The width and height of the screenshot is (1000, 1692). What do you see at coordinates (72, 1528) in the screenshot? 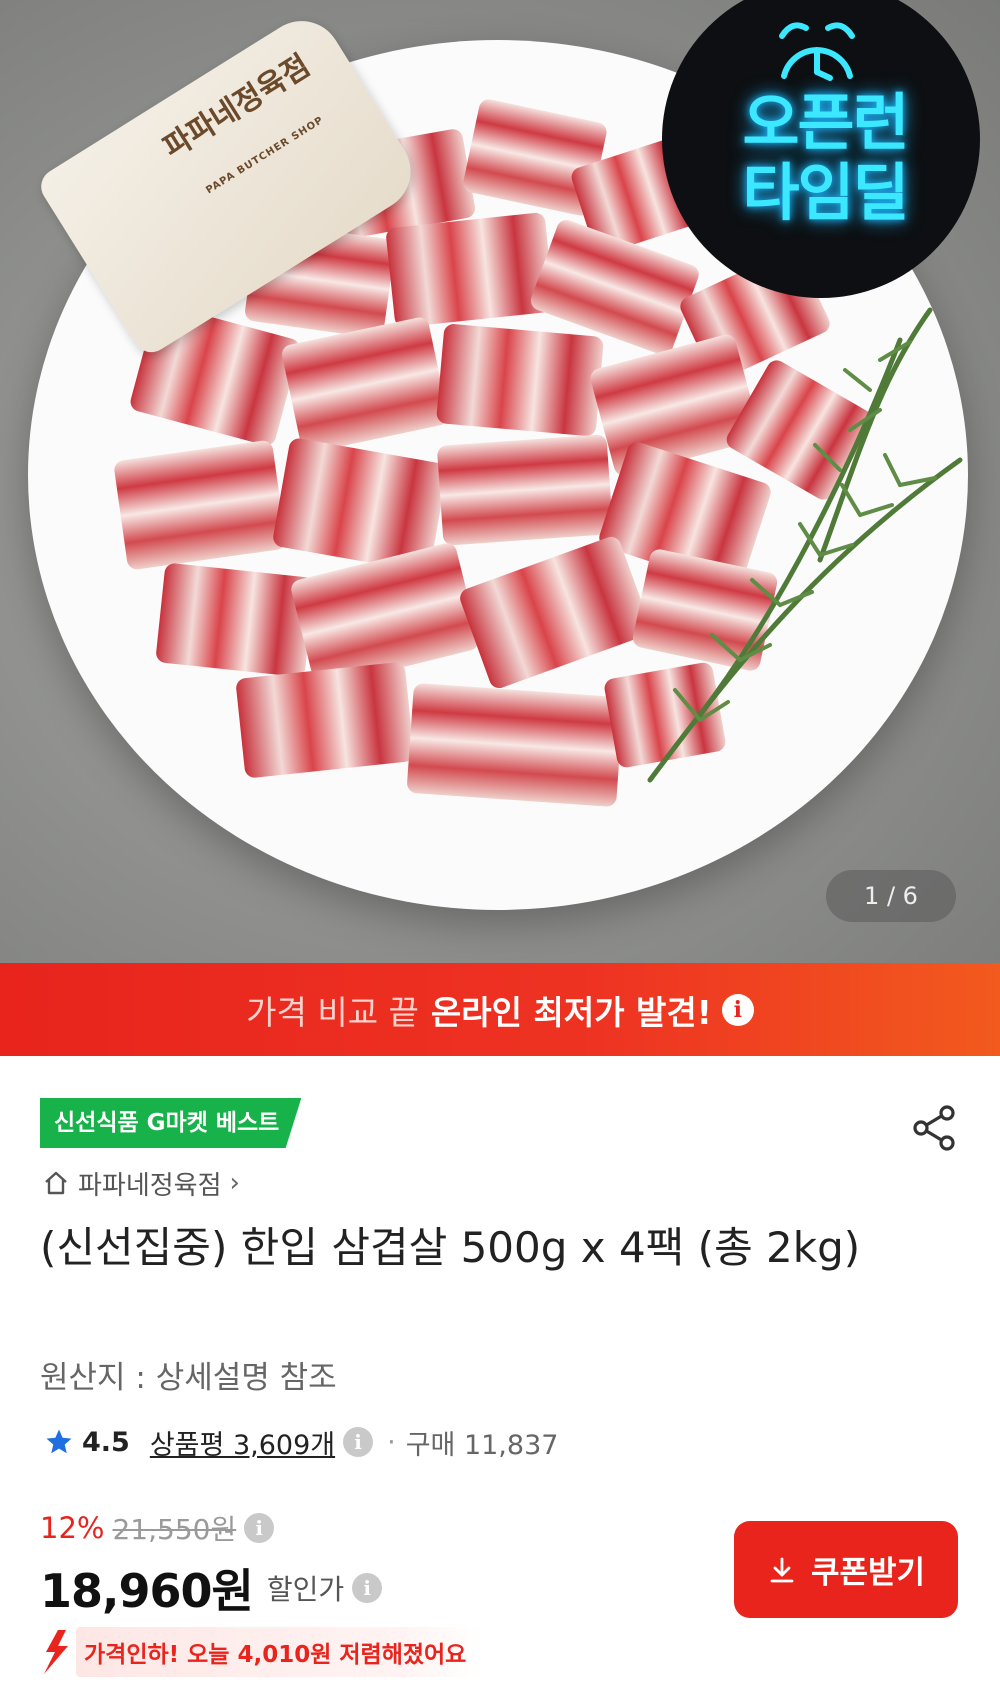
I see `discount-percent: 12%` at bounding box center [72, 1528].